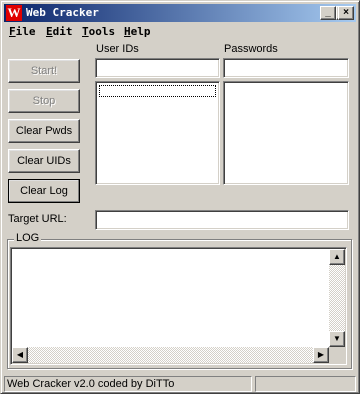  Describe the element at coordinates (44, 191) in the screenshot. I see `clear-log-button: Clear Log` at that location.